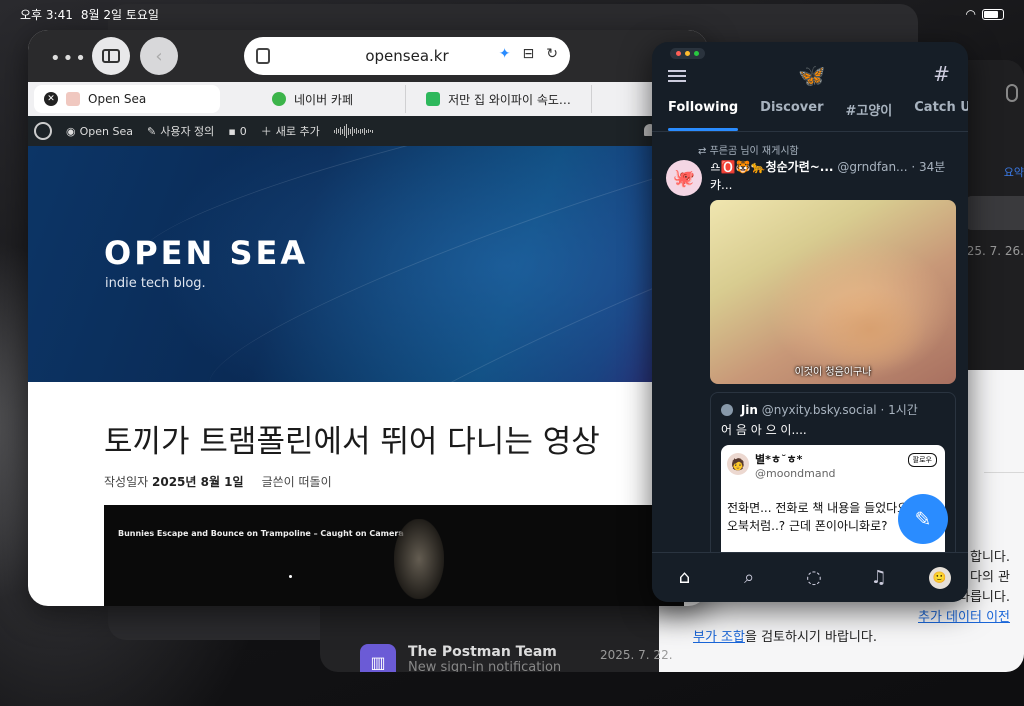  What do you see at coordinates (922, 460) in the screenshot?
I see `follow-badge: 팔로우` at bounding box center [922, 460].